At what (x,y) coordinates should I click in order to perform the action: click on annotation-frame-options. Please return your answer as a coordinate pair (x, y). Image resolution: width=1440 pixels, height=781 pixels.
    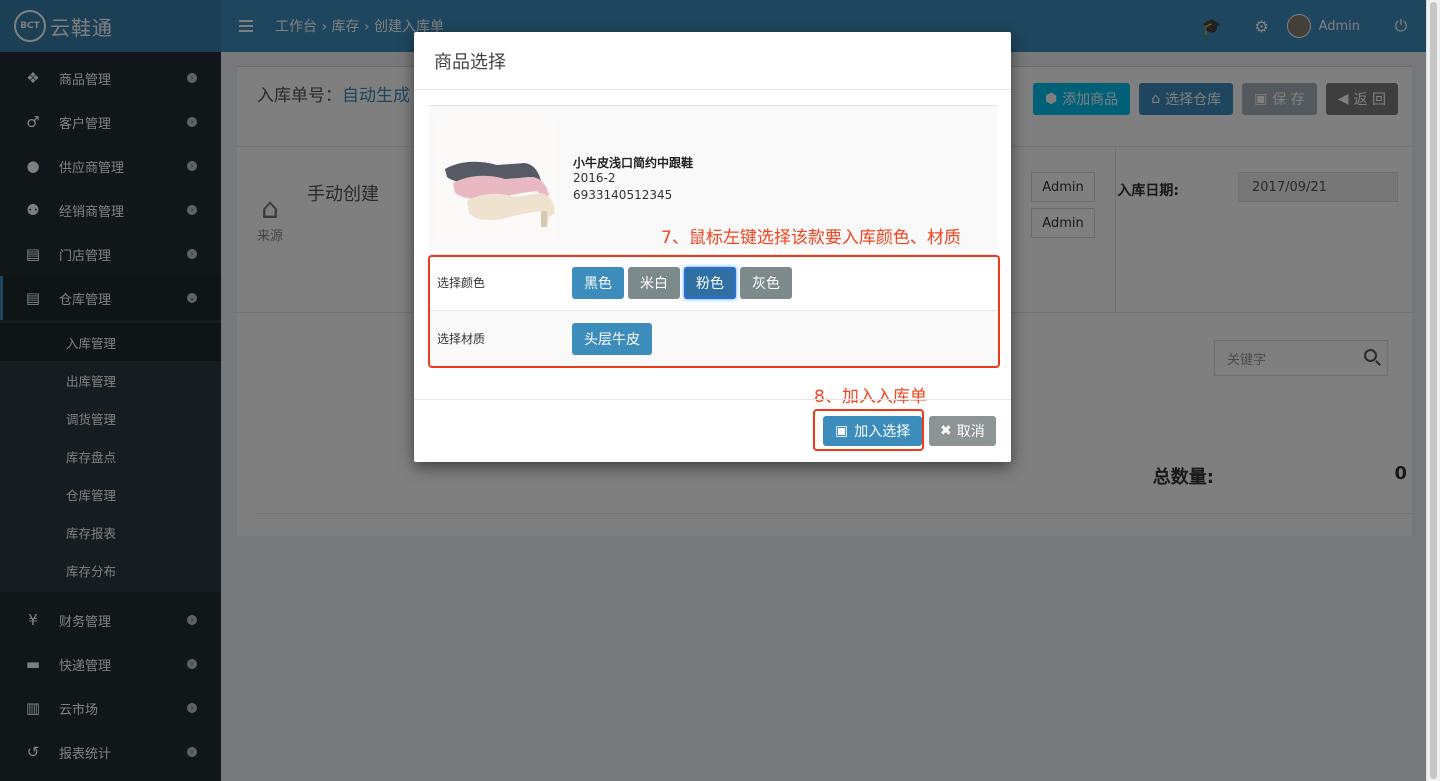
    Looking at the image, I should click on (714, 311).